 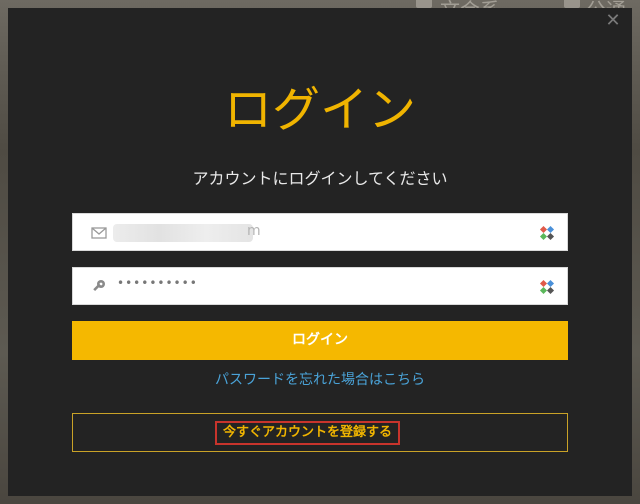 I want to click on envelope-icon, so click(x=99, y=233).